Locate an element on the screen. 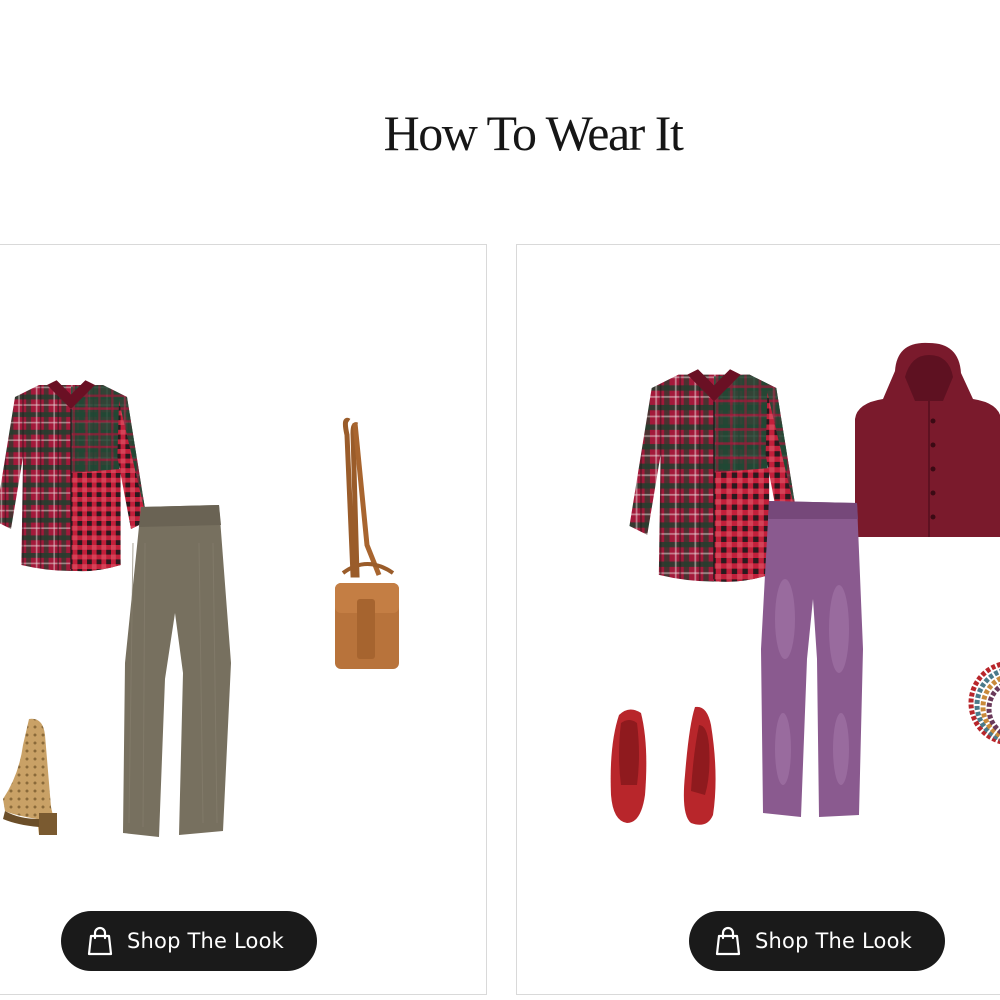 The width and height of the screenshot is (1000, 1000). page-title: How To Wear It is located at coordinates (533, 133).